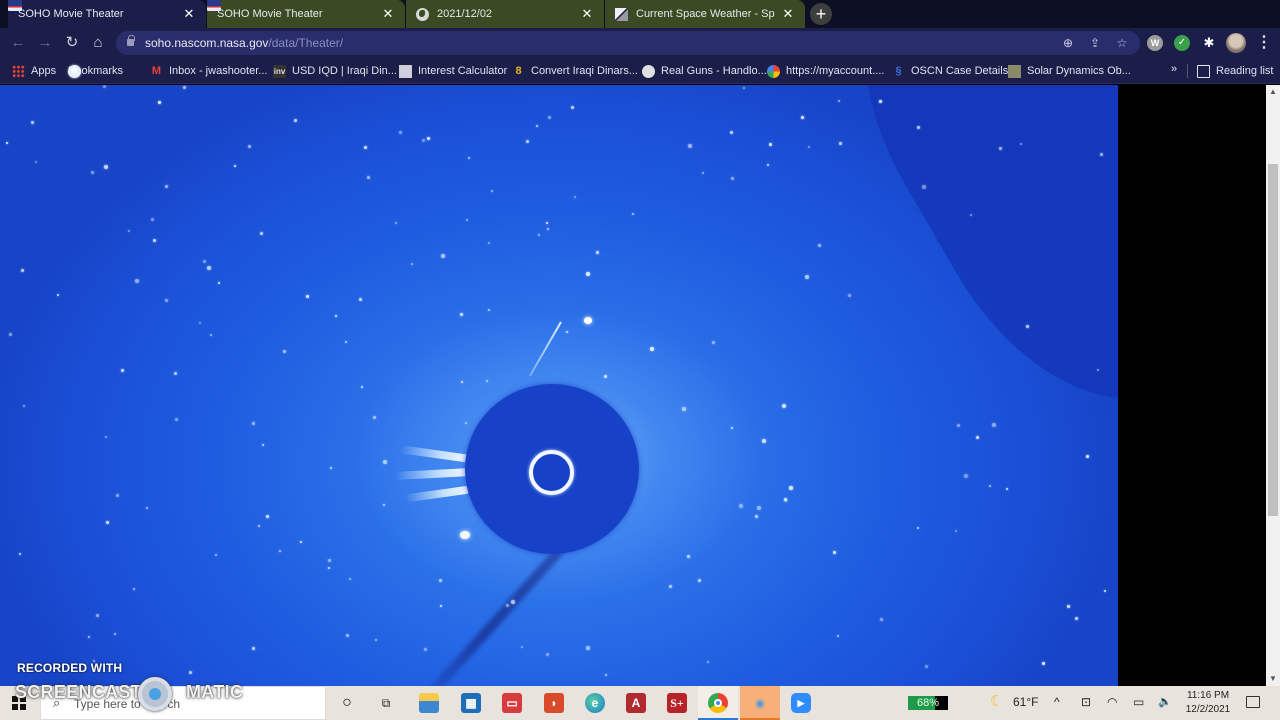  Describe the element at coordinates (98, 43) in the screenshot. I see `home-button: ⌂` at that location.